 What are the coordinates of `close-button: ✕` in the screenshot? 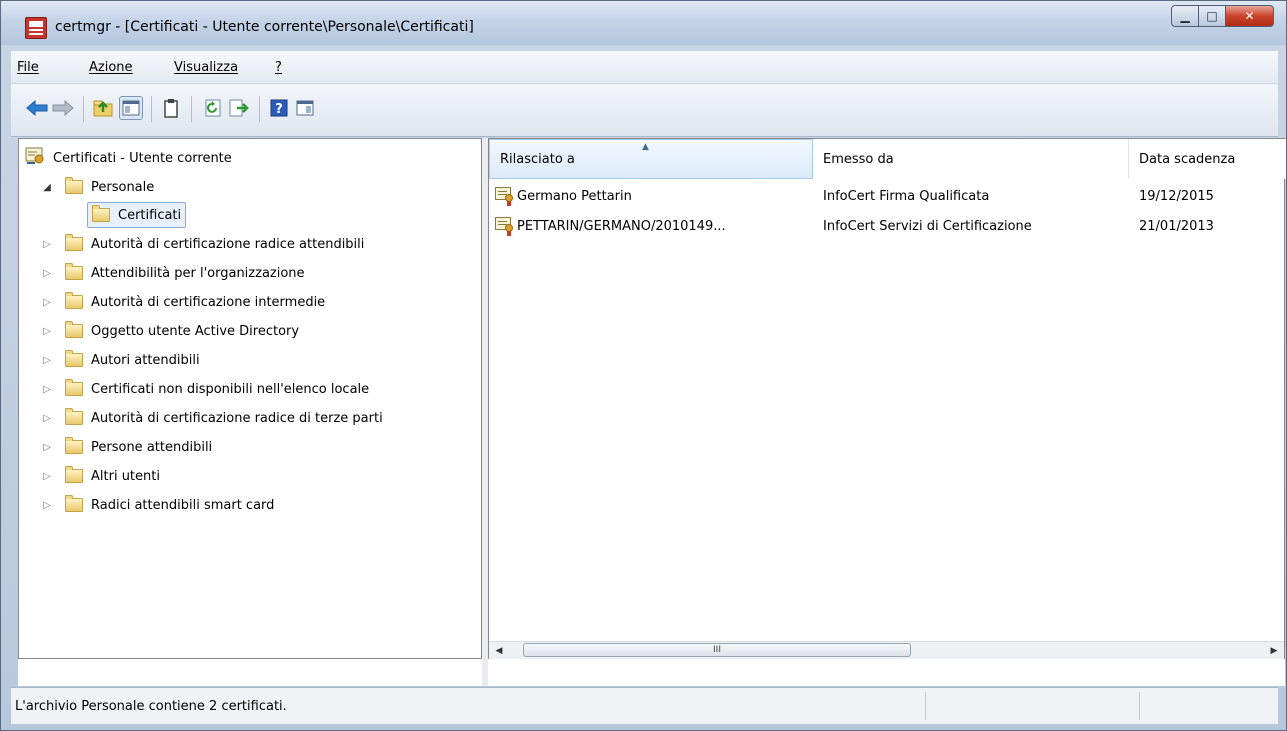 It's located at (1250, 16).